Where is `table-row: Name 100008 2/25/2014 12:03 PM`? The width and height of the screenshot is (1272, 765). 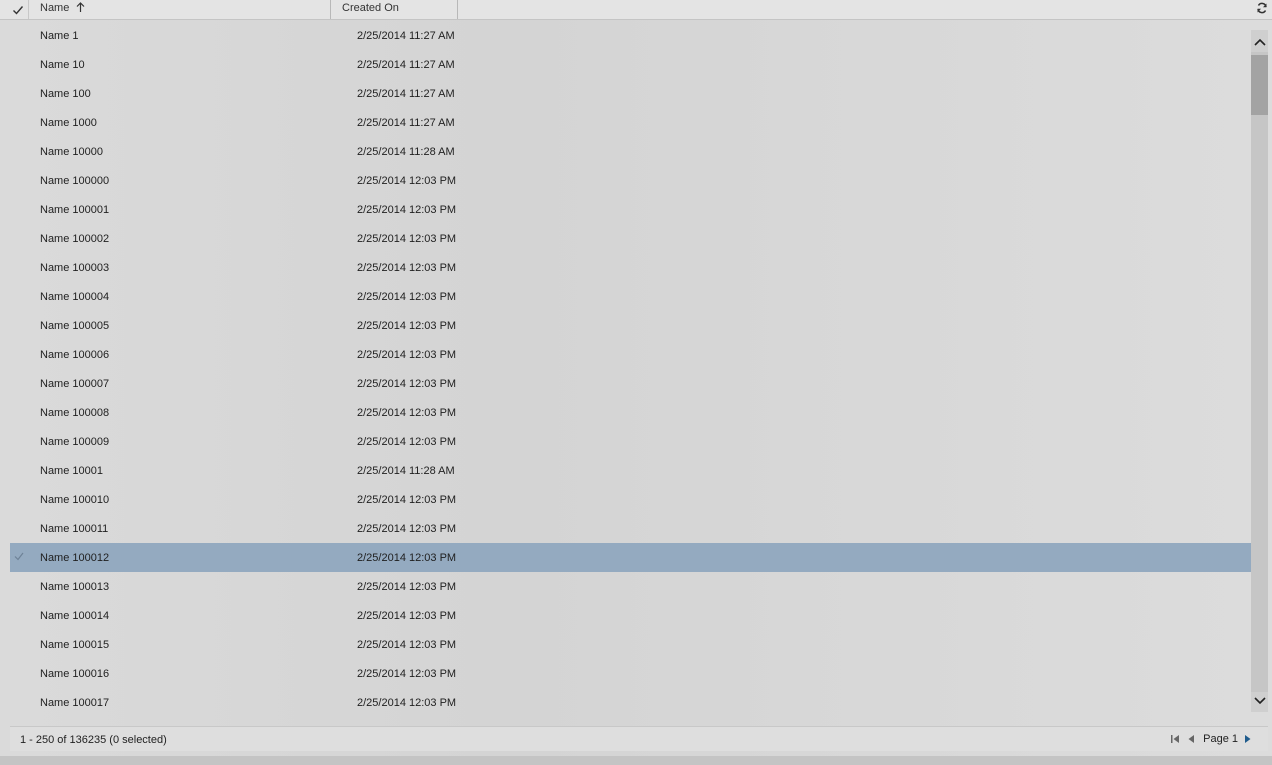 table-row: Name 100008 2/25/2014 12:03 PM is located at coordinates (630, 412).